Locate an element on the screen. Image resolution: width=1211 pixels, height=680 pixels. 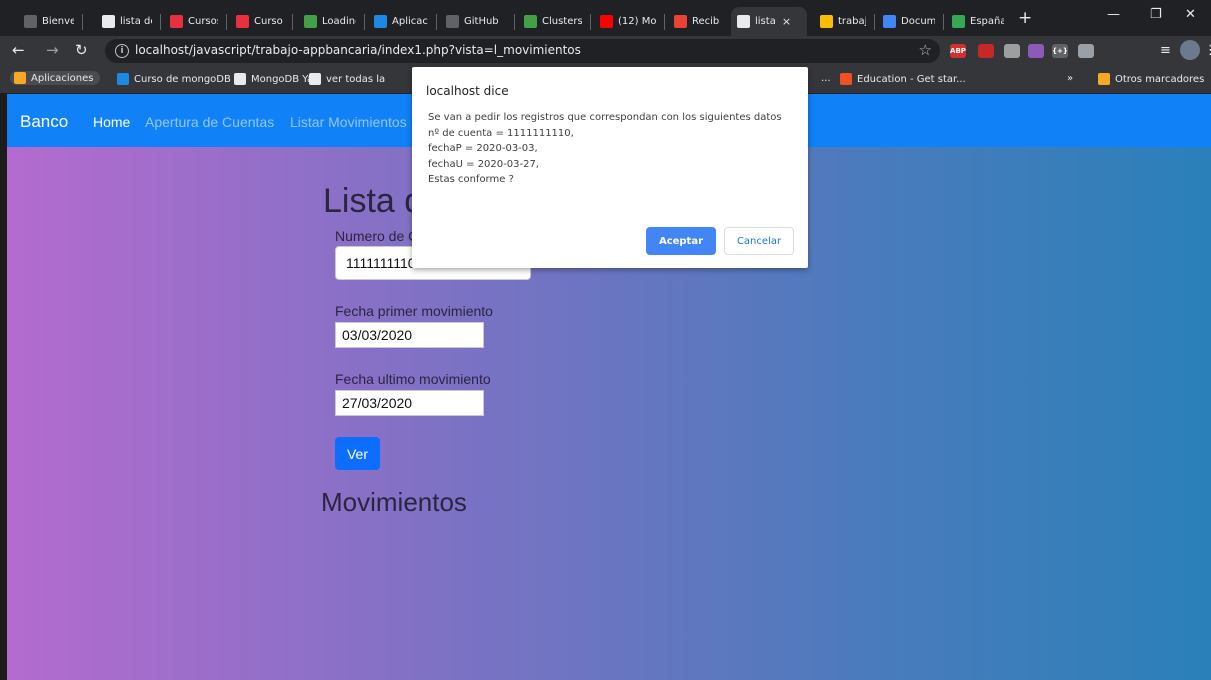
close-tab-icon: × is located at coordinates (786, 21).